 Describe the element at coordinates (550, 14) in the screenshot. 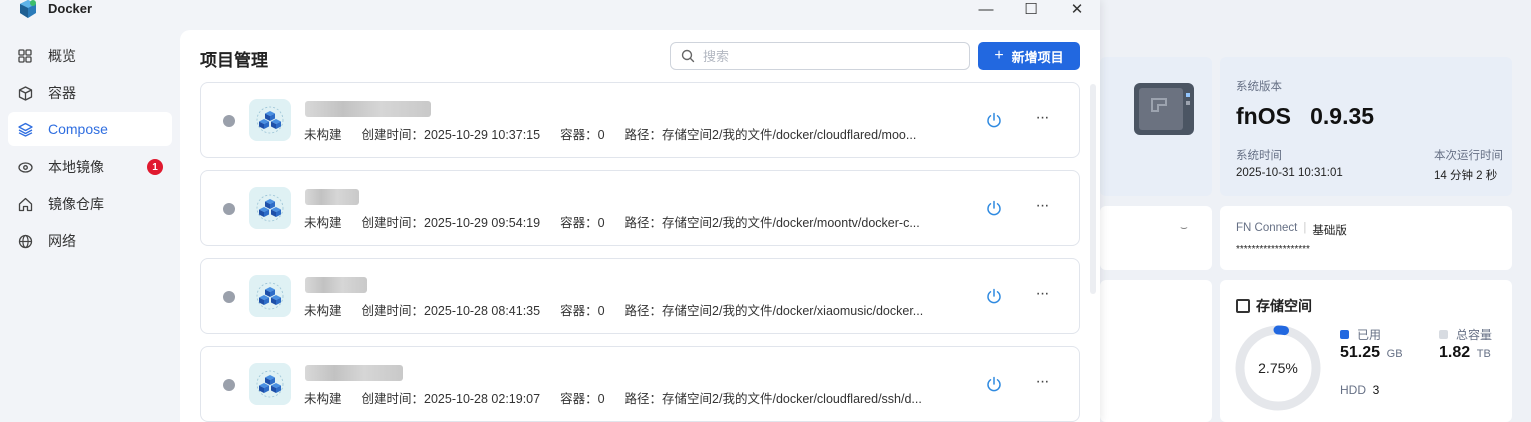

I see `title-bar: Docker — ☐ ✕` at that location.